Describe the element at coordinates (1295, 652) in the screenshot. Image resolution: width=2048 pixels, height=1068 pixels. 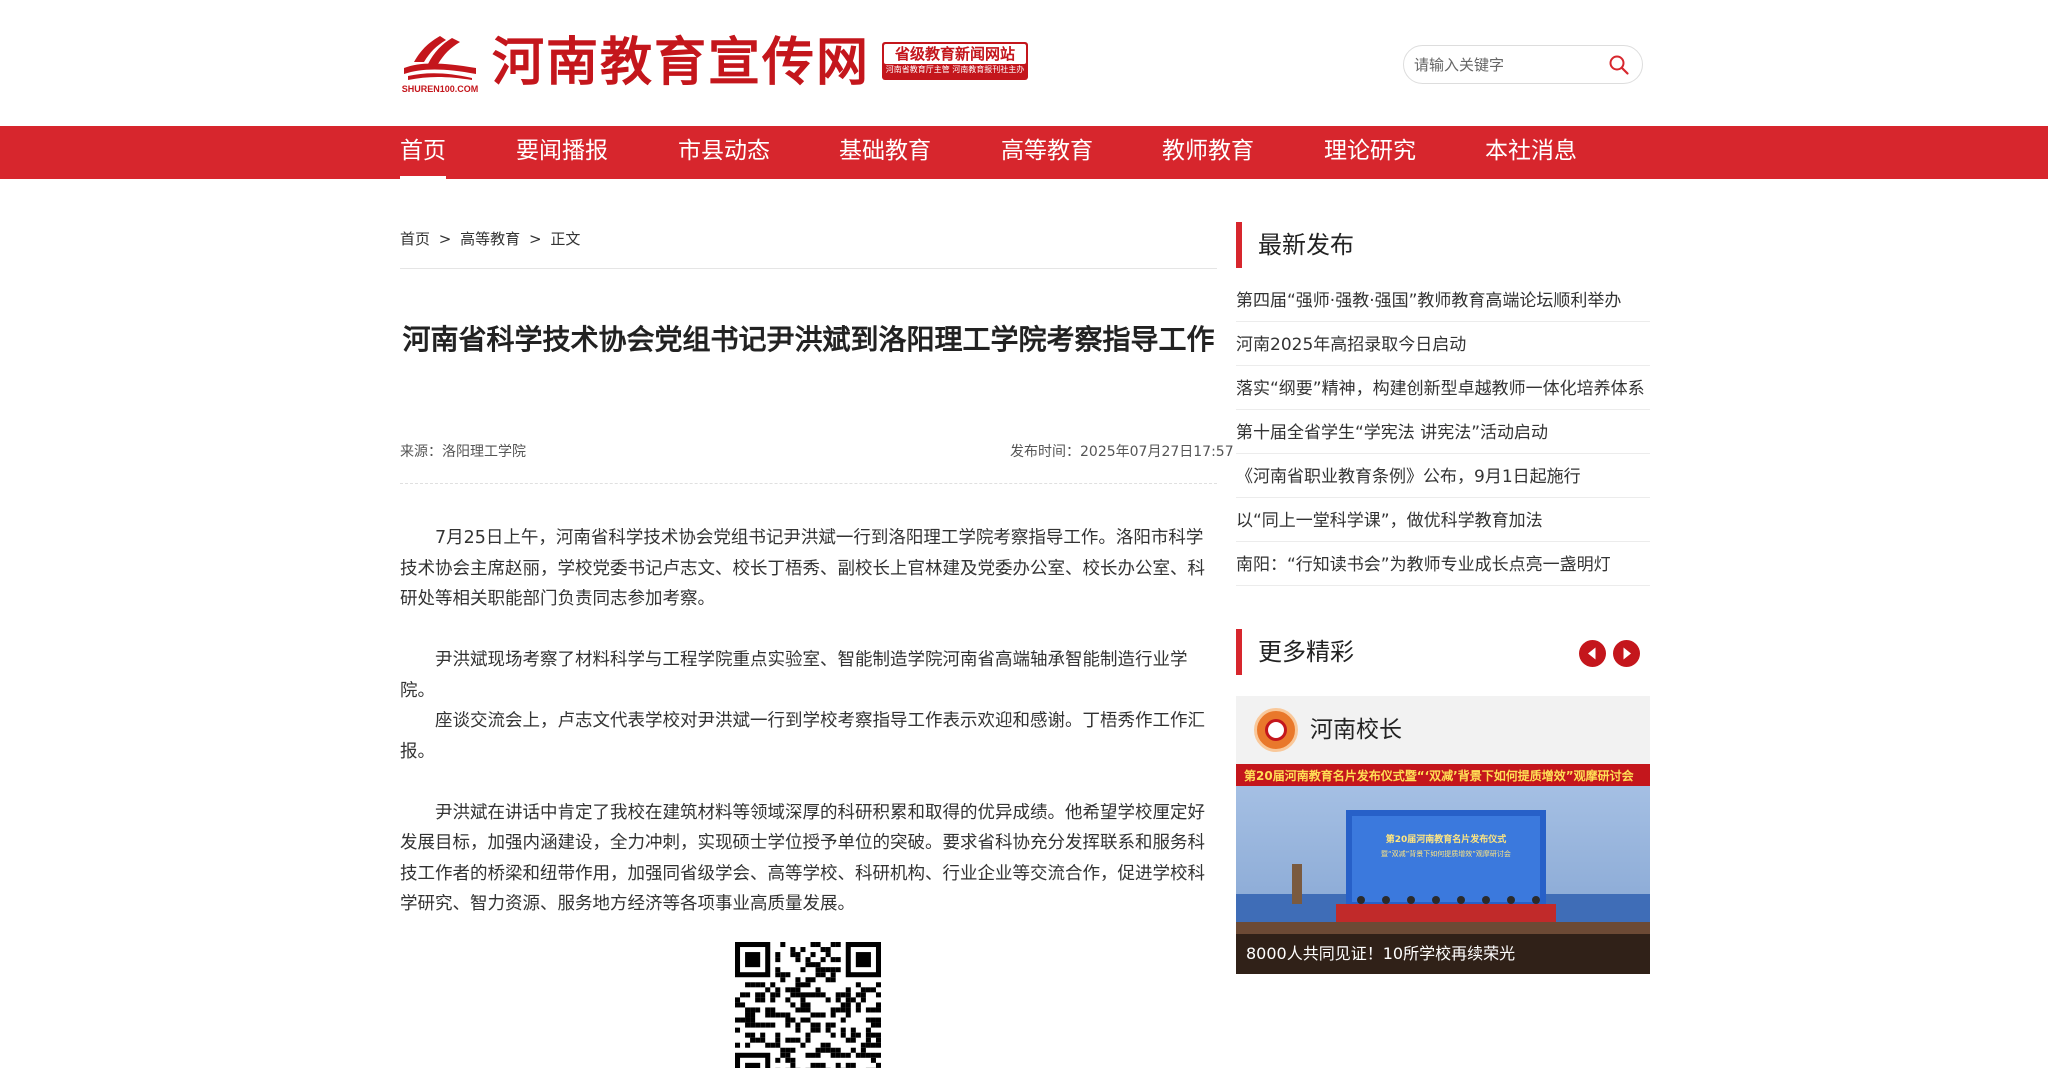
I see `more-section-title: 更多精彩` at that location.